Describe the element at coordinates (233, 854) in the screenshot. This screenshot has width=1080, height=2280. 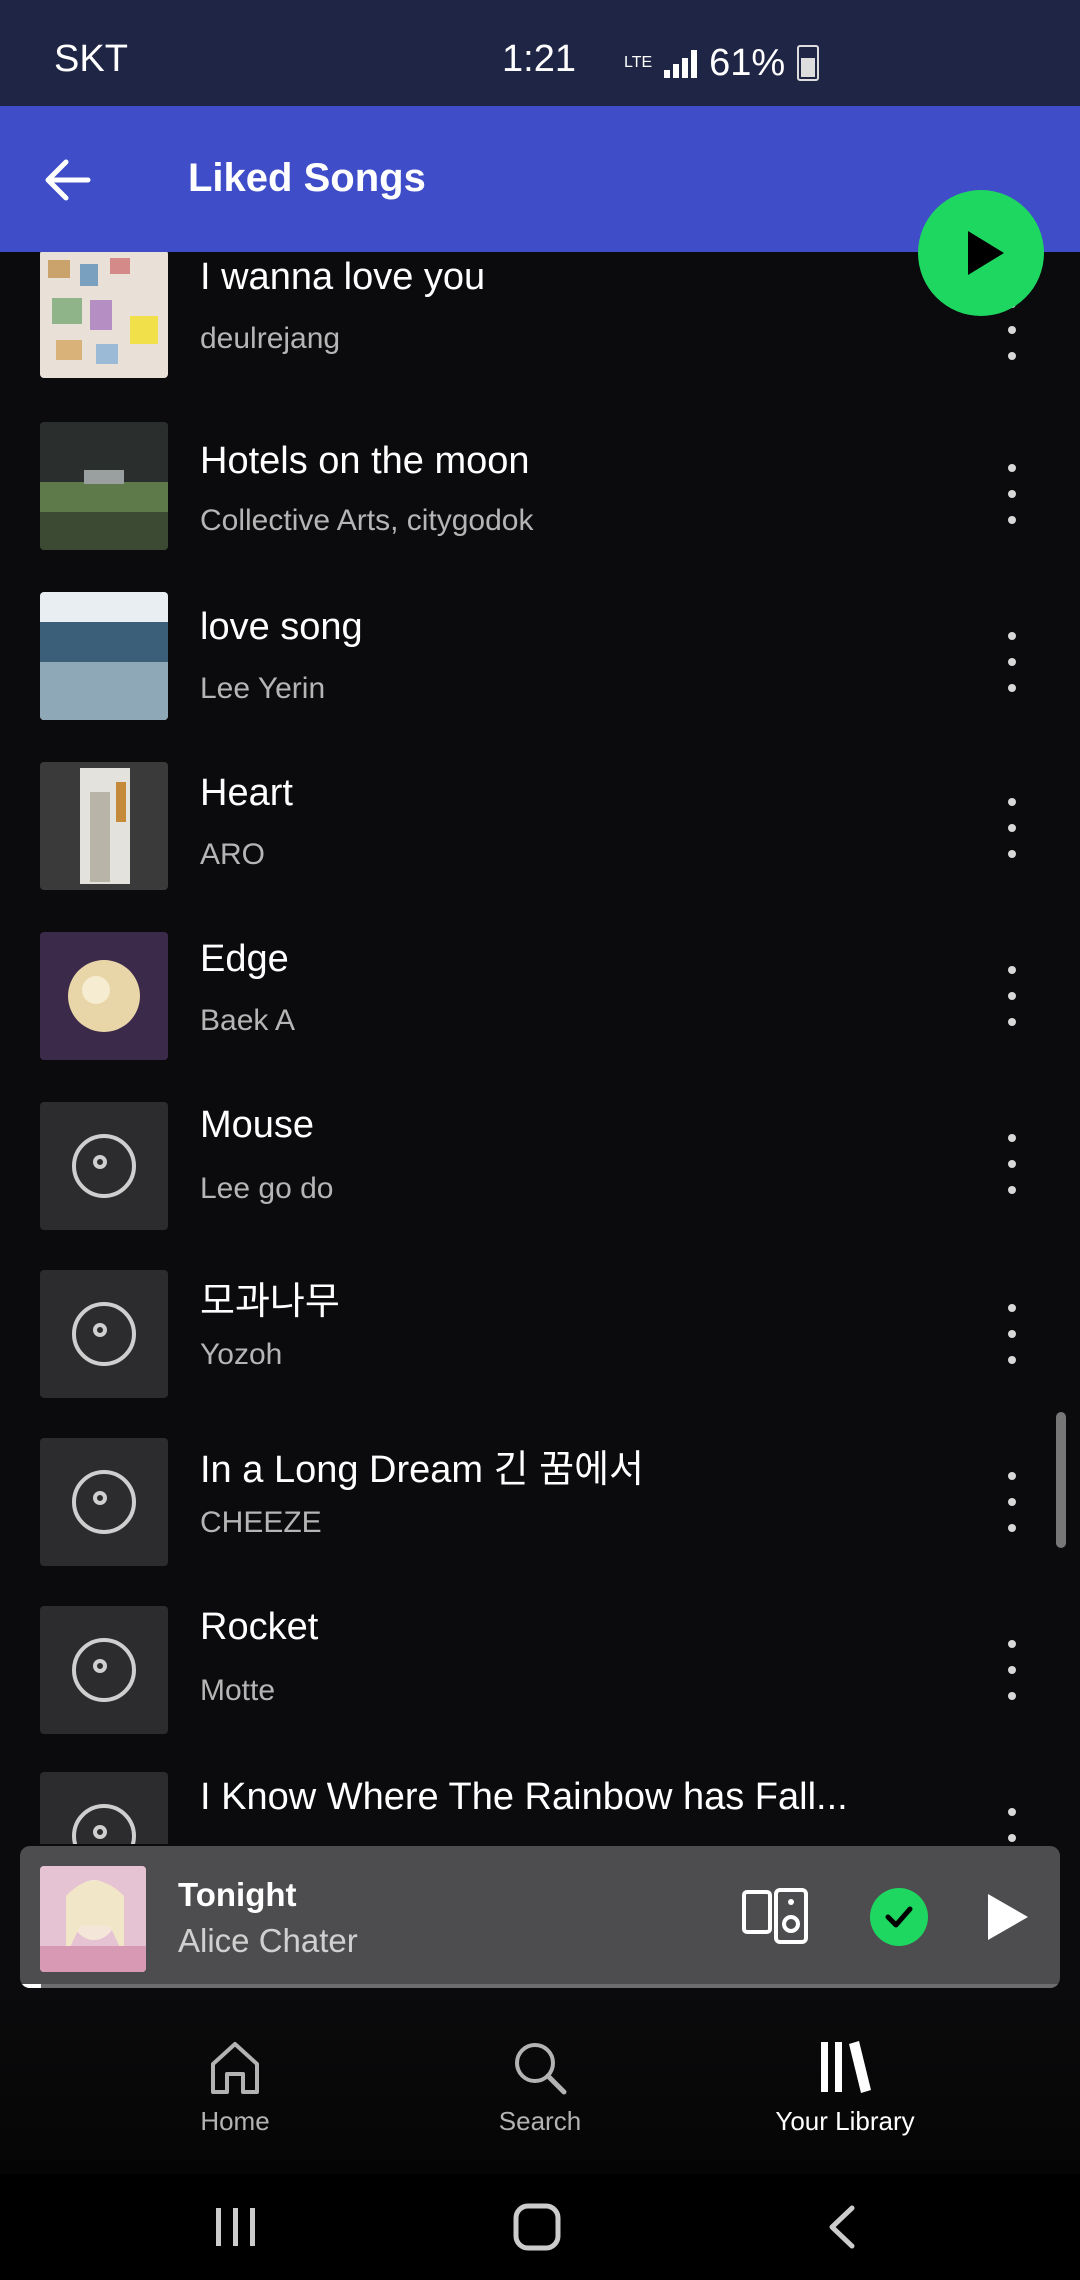
I see `song-artist: ARO` at that location.